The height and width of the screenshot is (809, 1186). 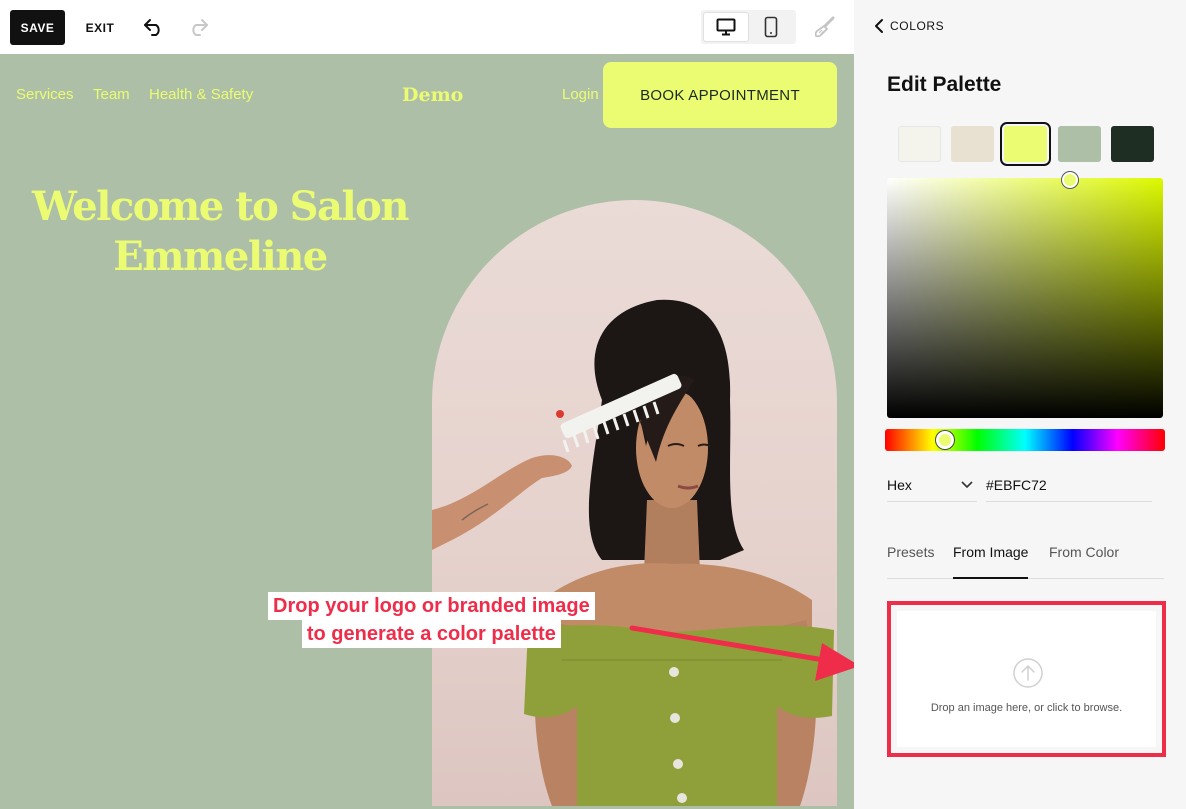 I want to click on chevron-left-icon, so click(x=879, y=26).